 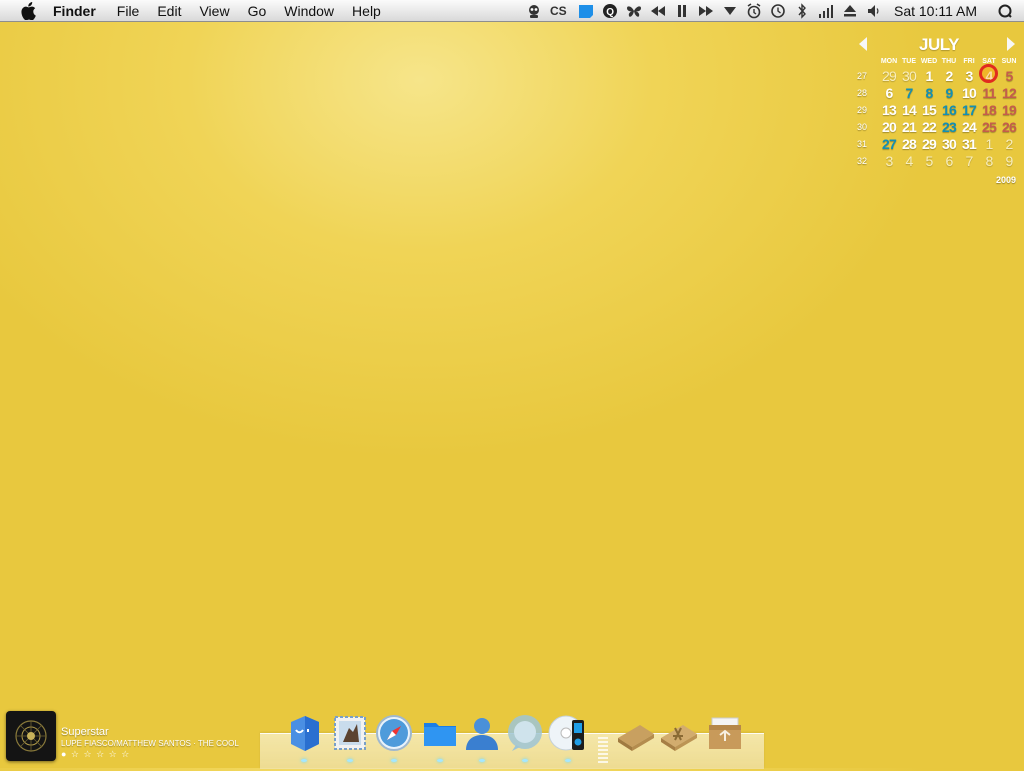 What do you see at coordinates (754, 11) in the screenshot?
I see `alarm-clock-icon` at bounding box center [754, 11].